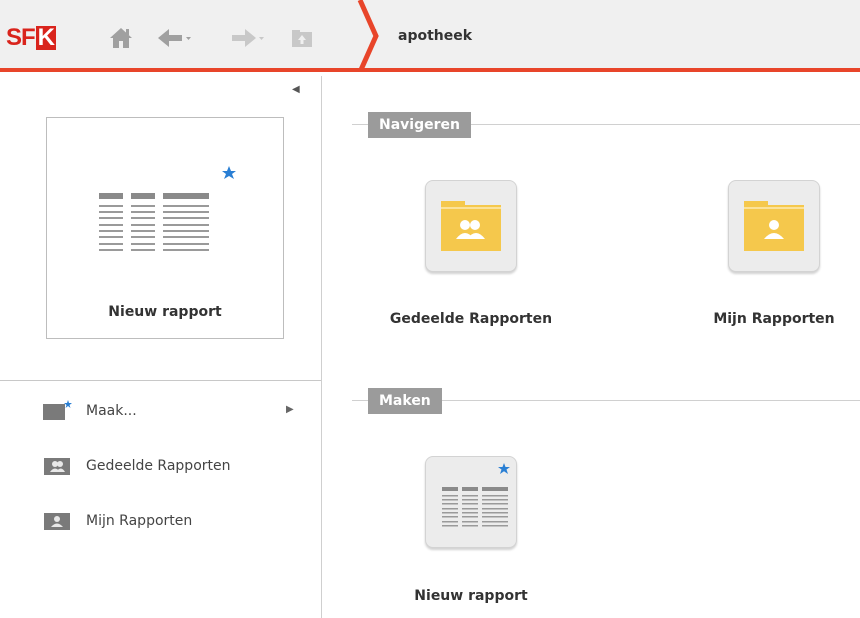  Describe the element at coordinates (21, 37) in the screenshot. I see `logo-text: SF` at that location.